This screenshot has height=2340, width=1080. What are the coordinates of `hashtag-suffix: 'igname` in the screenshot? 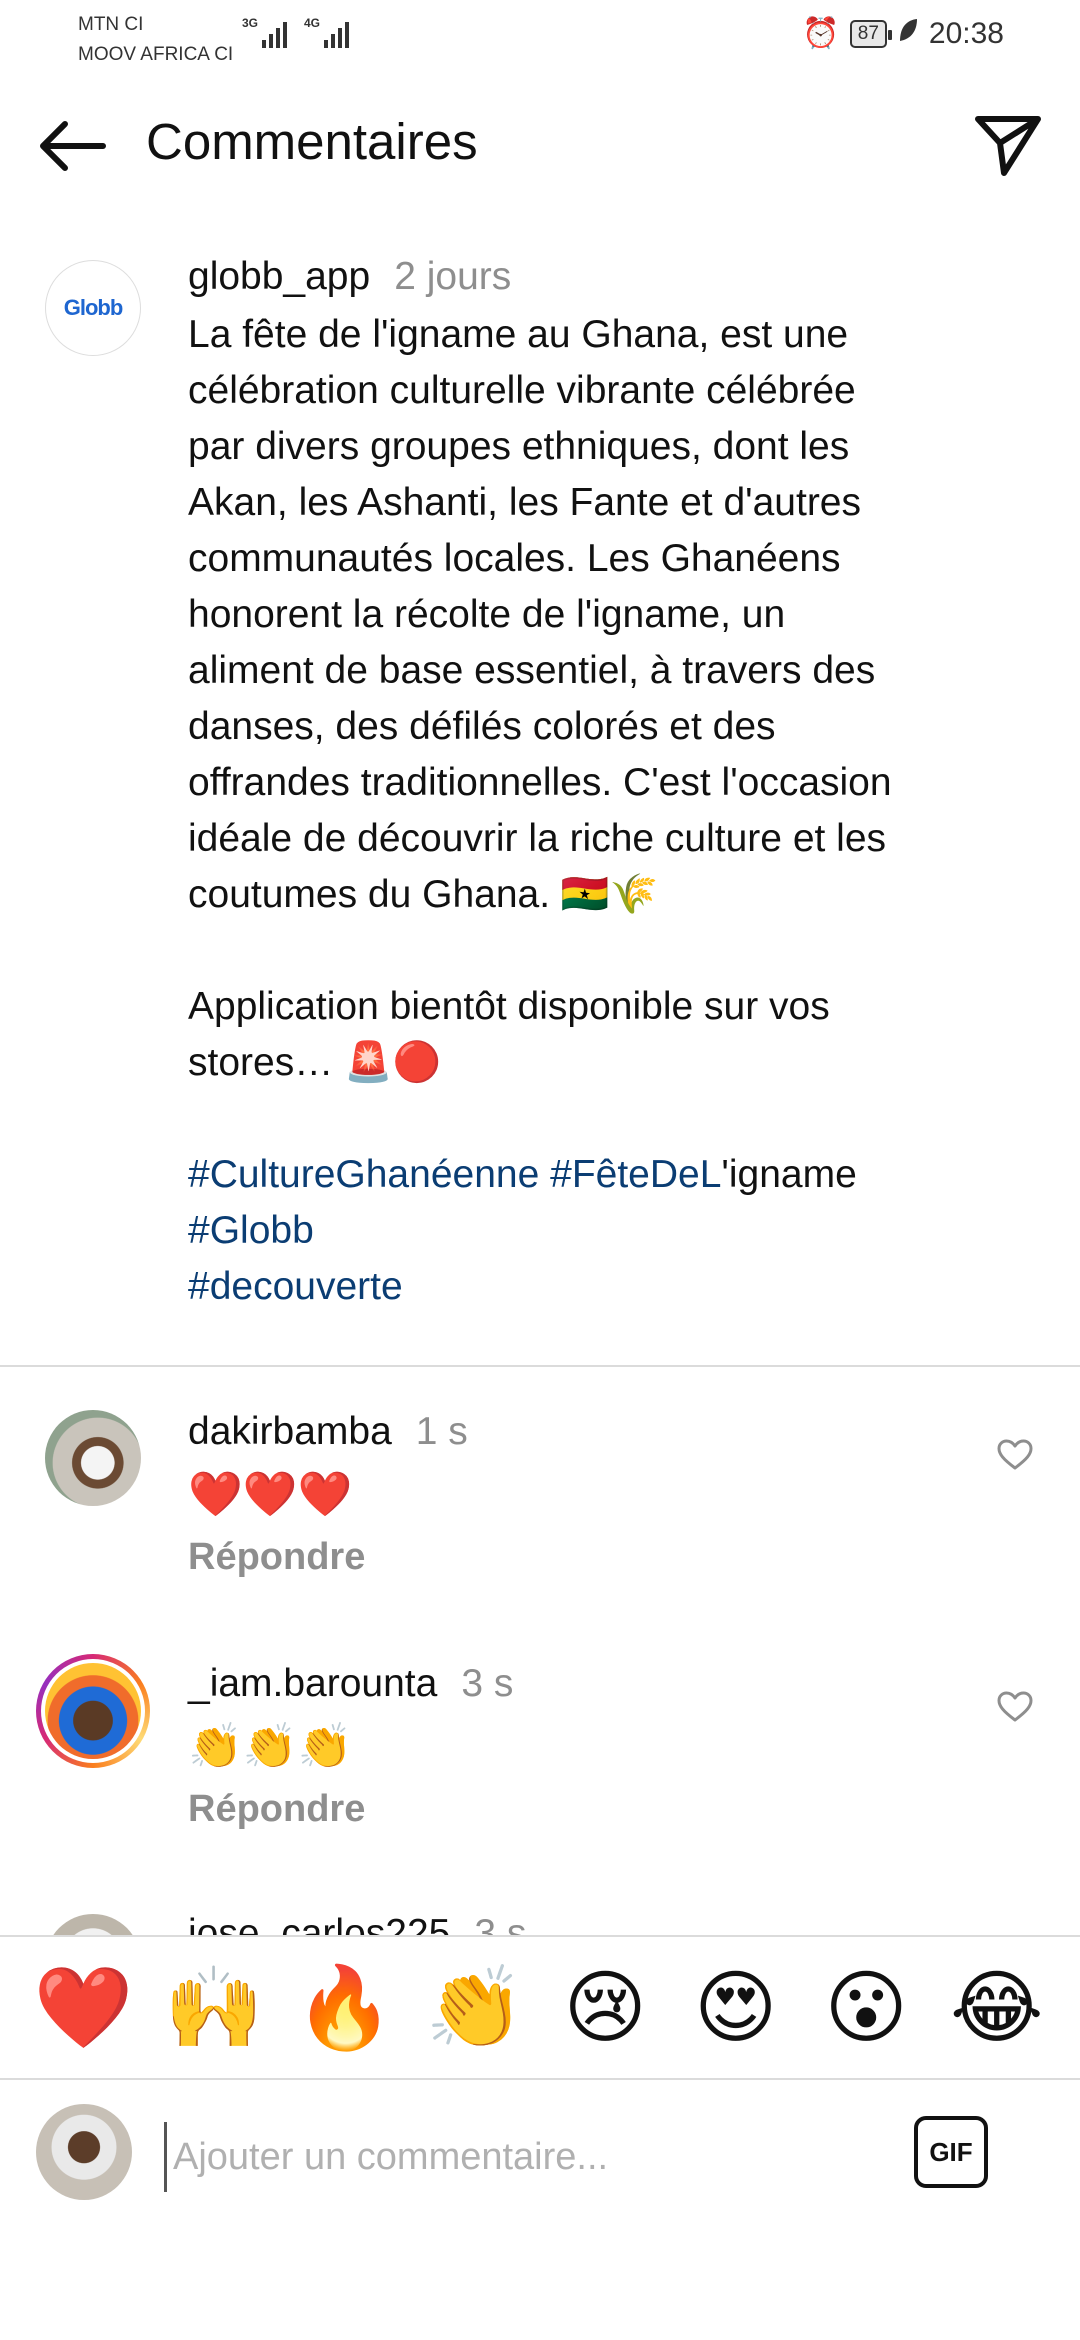 It's located at (789, 1174).